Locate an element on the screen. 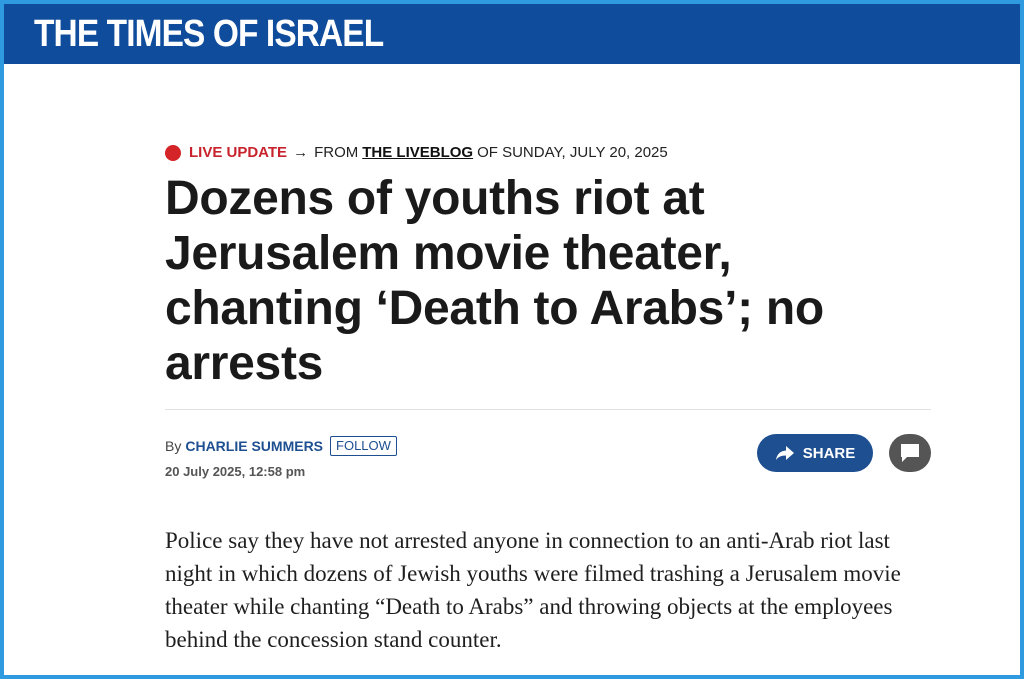 The image size is (1024, 679). live-dot-icon is located at coordinates (173, 152).